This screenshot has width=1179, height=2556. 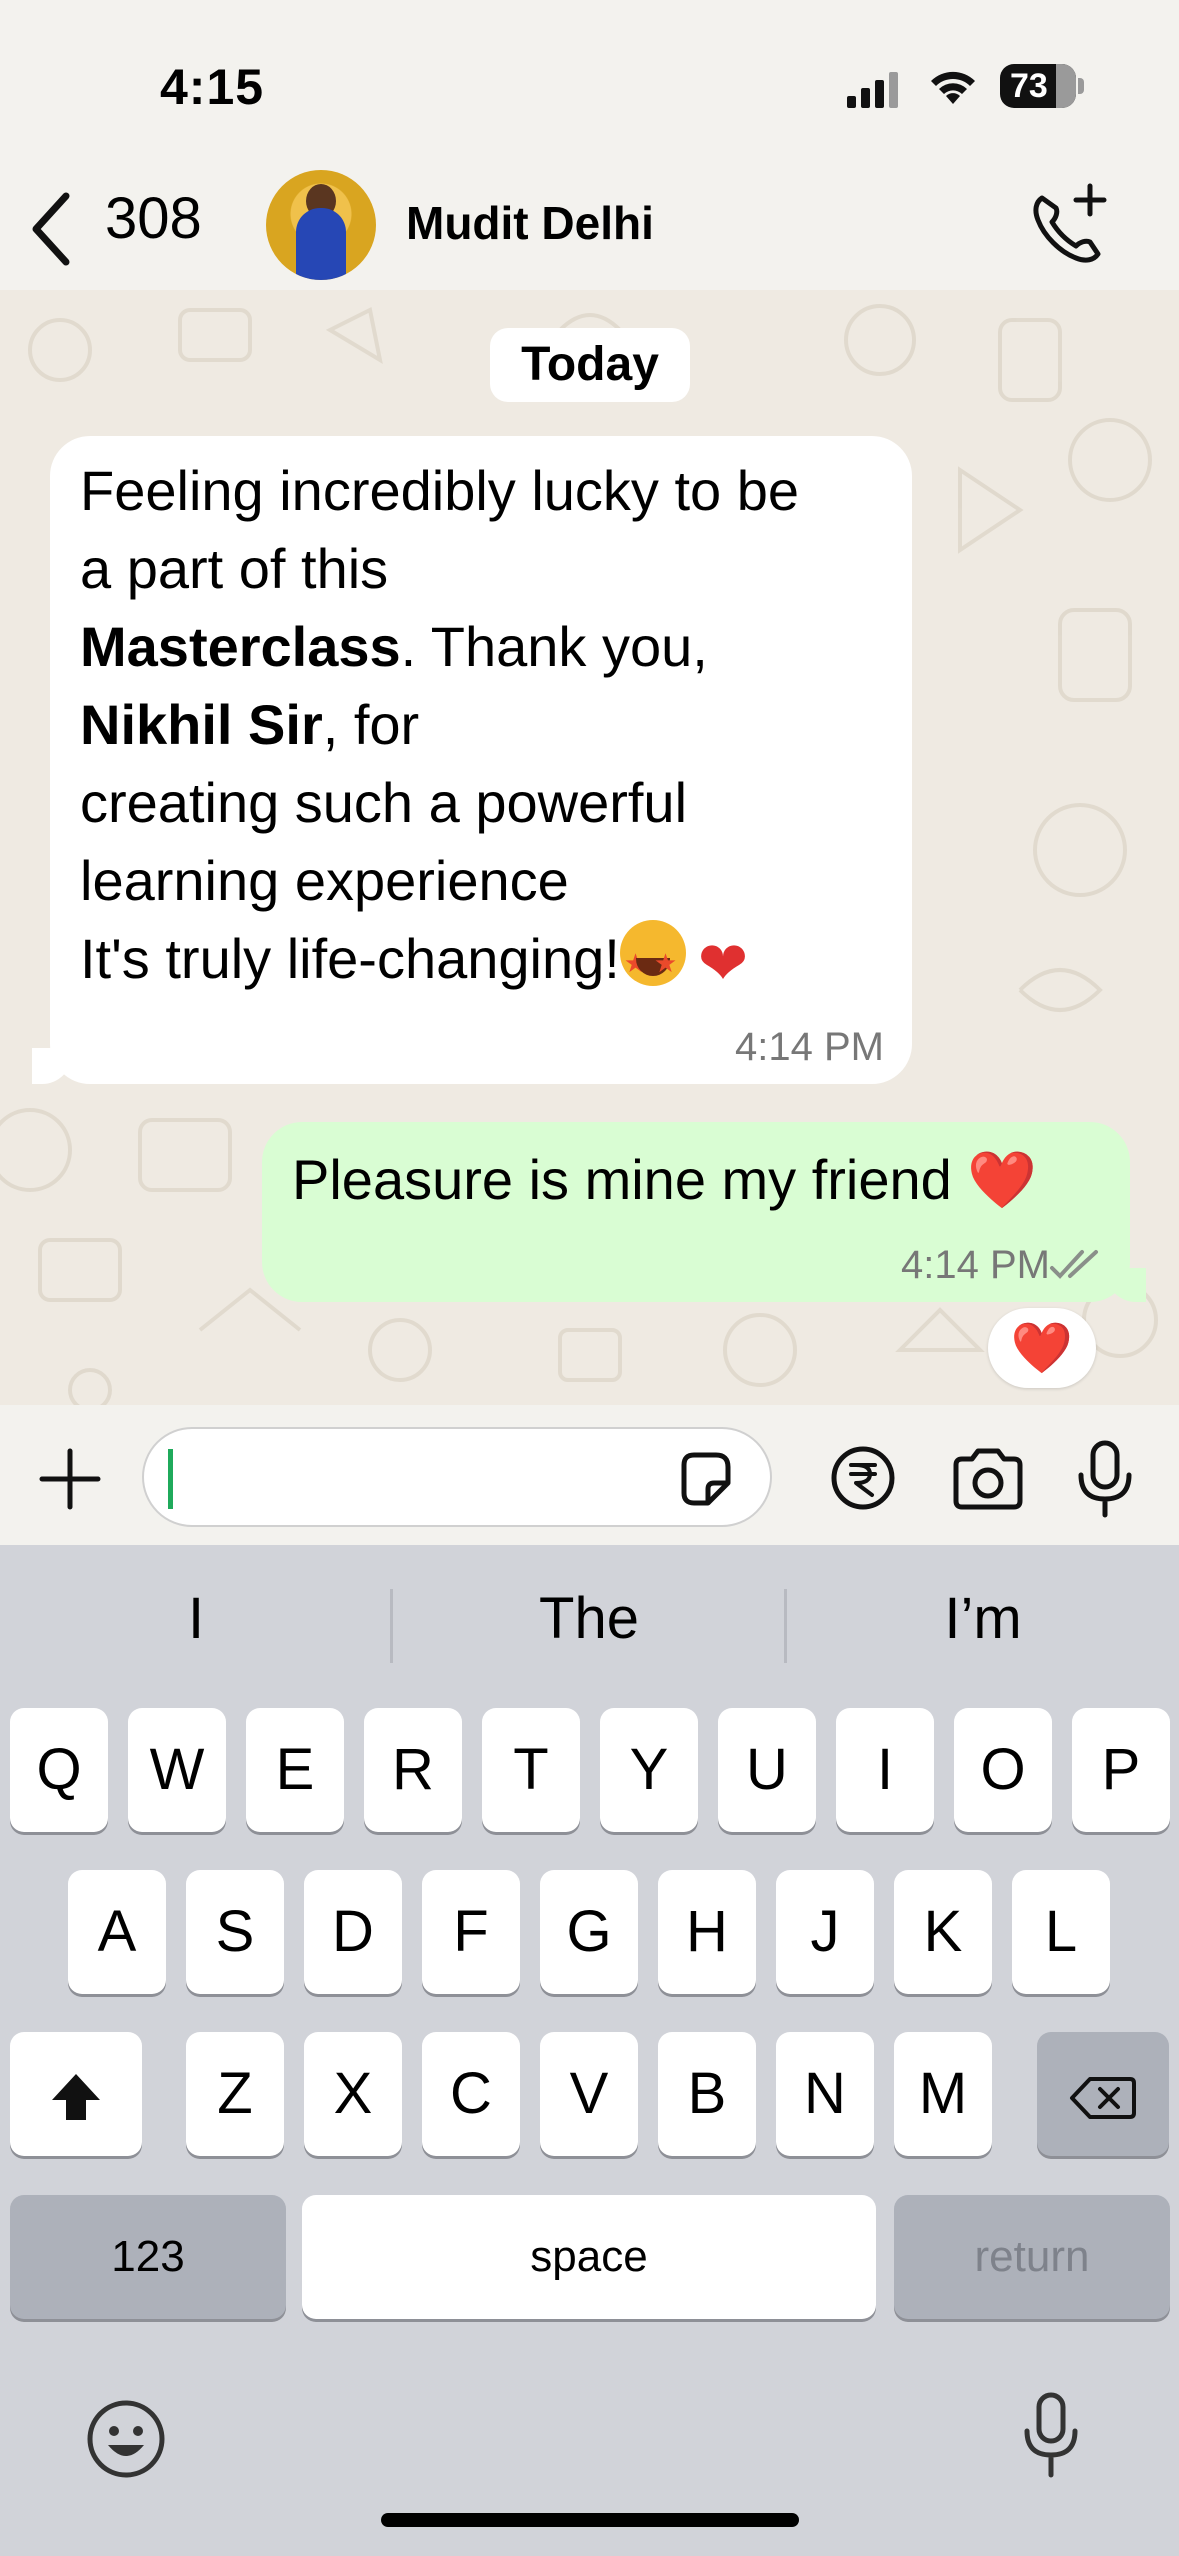 What do you see at coordinates (707, 1932) in the screenshot?
I see `key-h: H` at bounding box center [707, 1932].